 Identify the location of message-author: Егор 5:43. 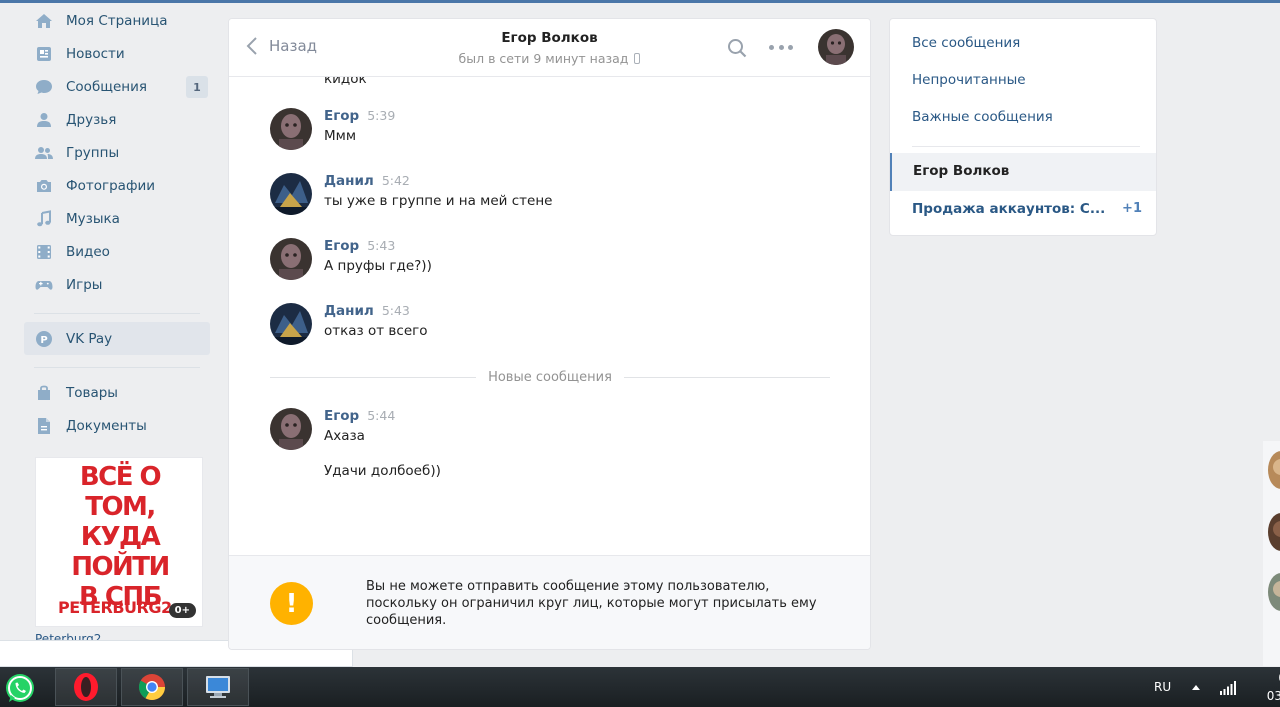
(359, 246).